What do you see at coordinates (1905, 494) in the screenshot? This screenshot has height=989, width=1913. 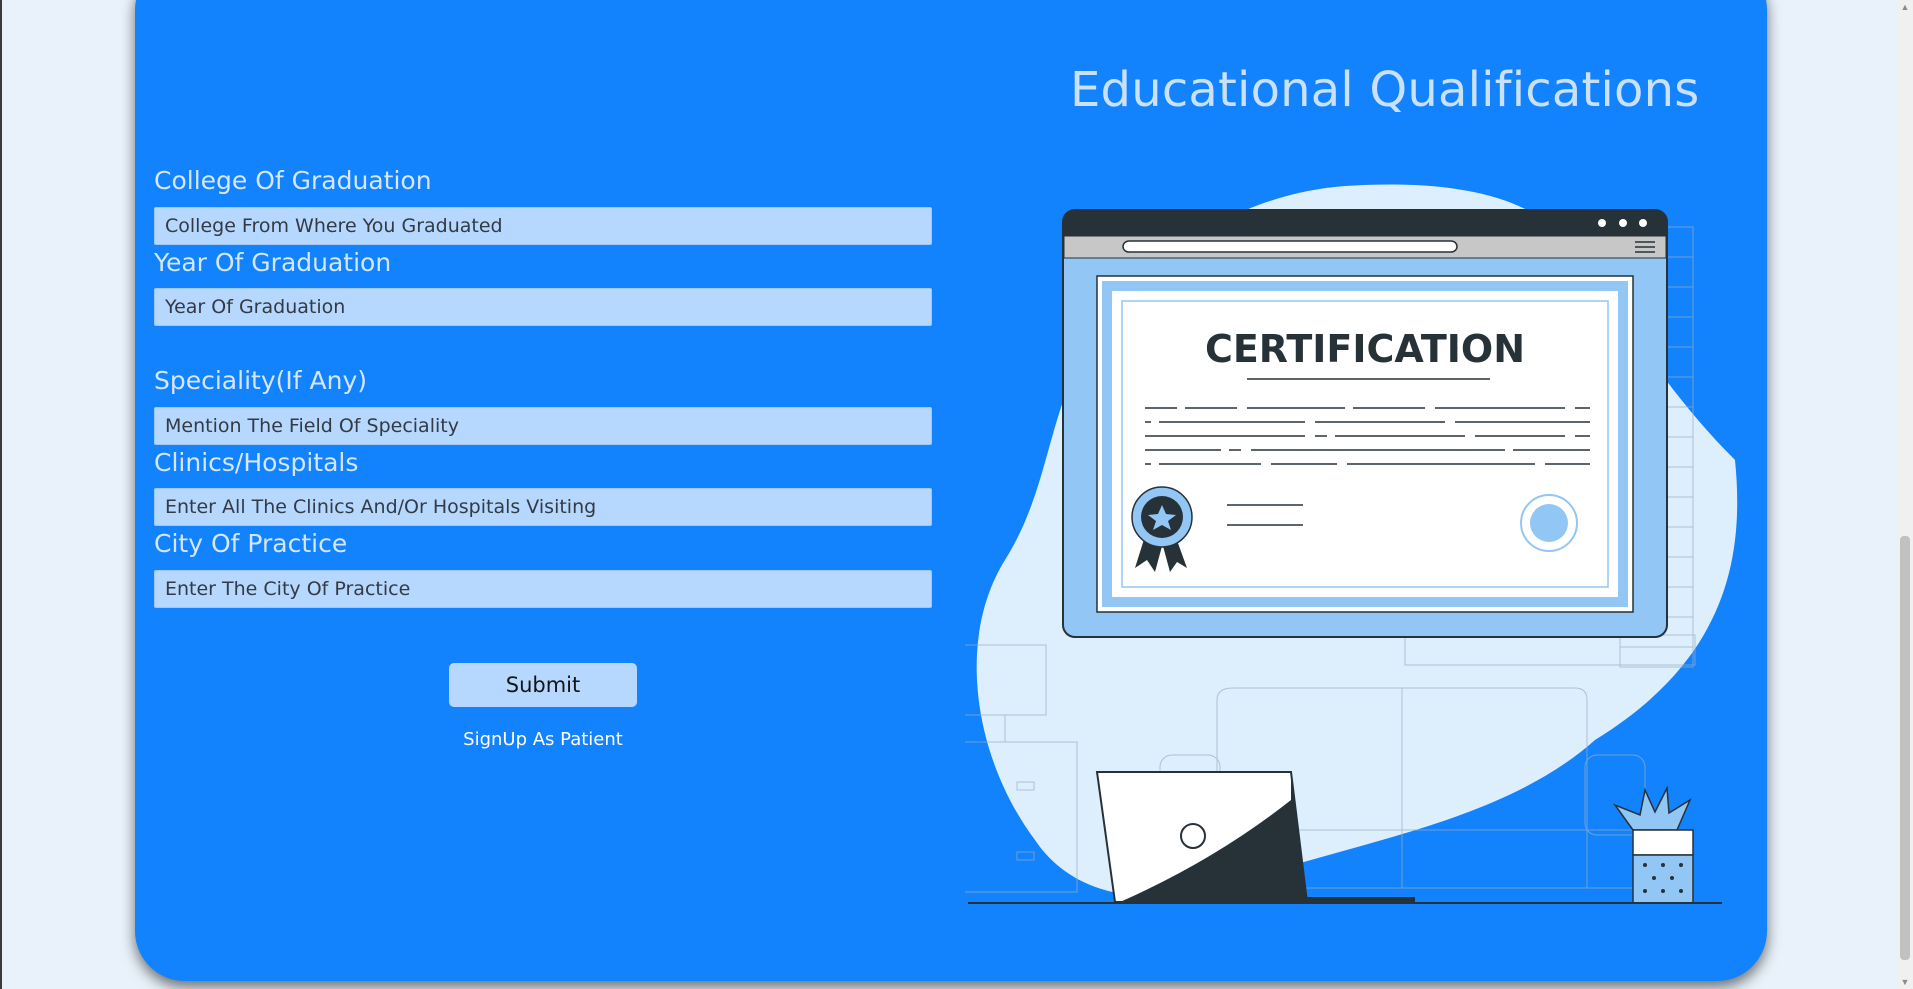 I see `page-scrollbar: ▲ ▼` at bounding box center [1905, 494].